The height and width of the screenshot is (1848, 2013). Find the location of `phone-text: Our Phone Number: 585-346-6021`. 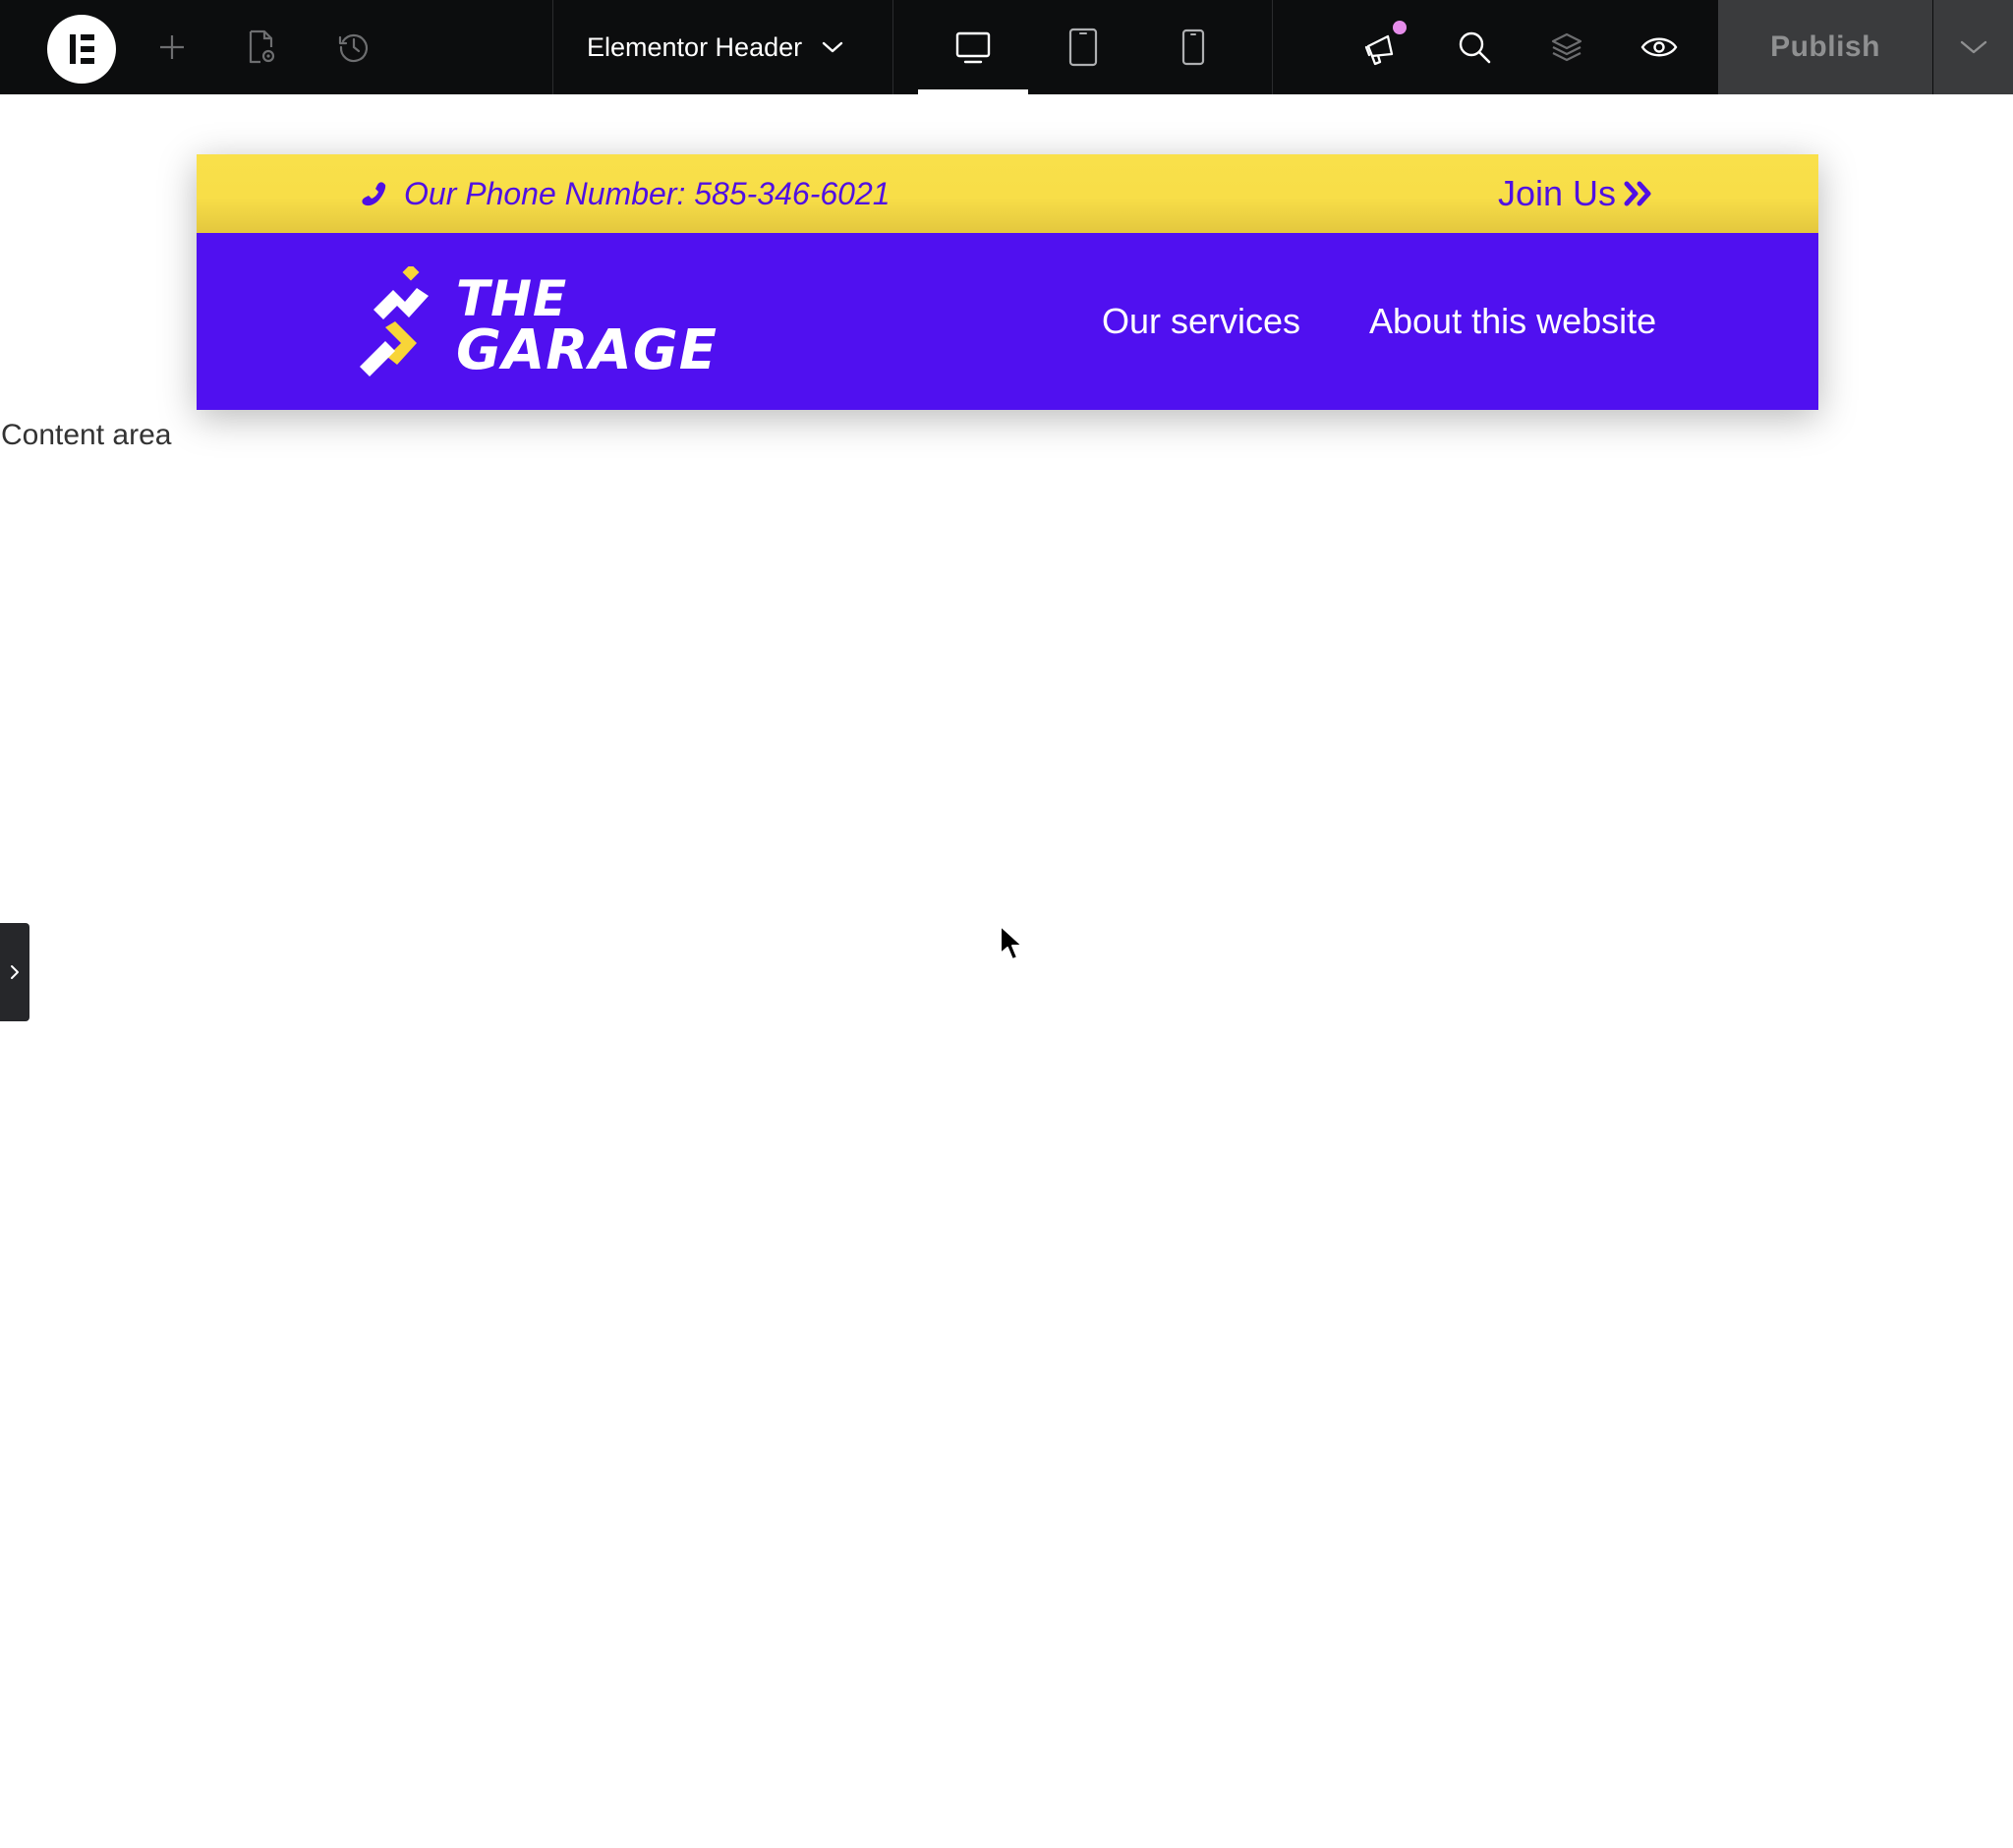

phone-text: Our Phone Number: 585-346-6021 is located at coordinates (647, 193).